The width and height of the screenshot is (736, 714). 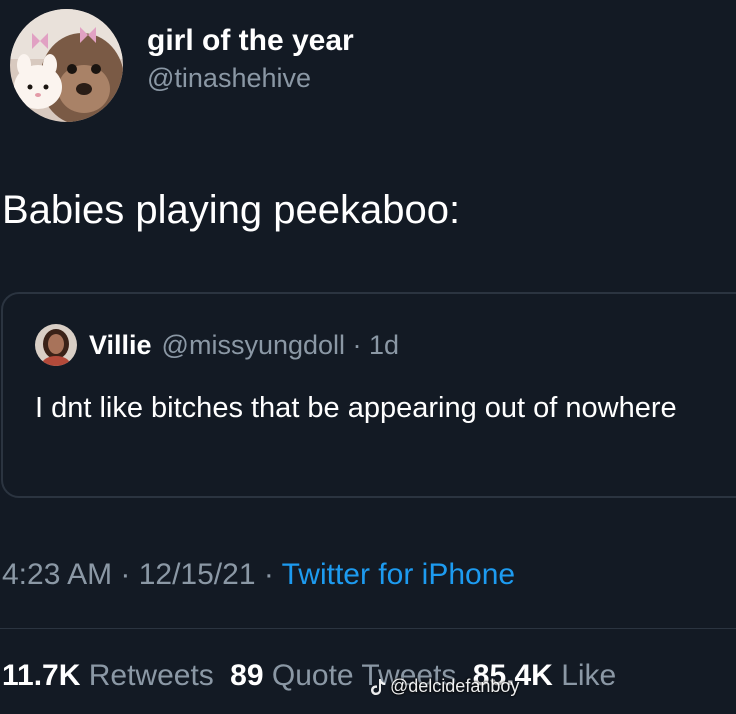 What do you see at coordinates (250, 78) in the screenshot?
I see `author-handle: @tinashehive` at bounding box center [250, 78].